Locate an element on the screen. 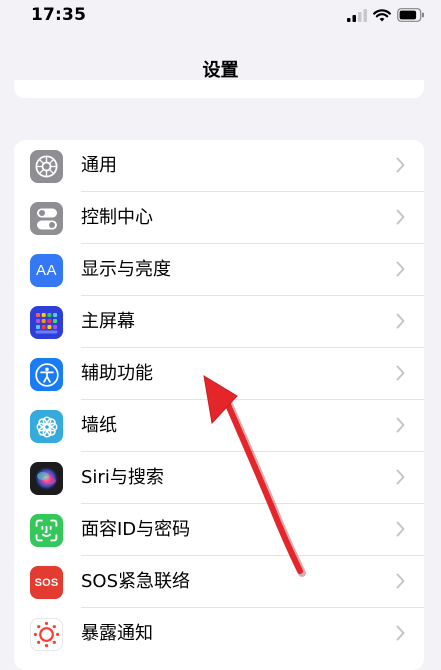  settings-row-label: SOS紧急联络 is located at coordinates (136, 581).